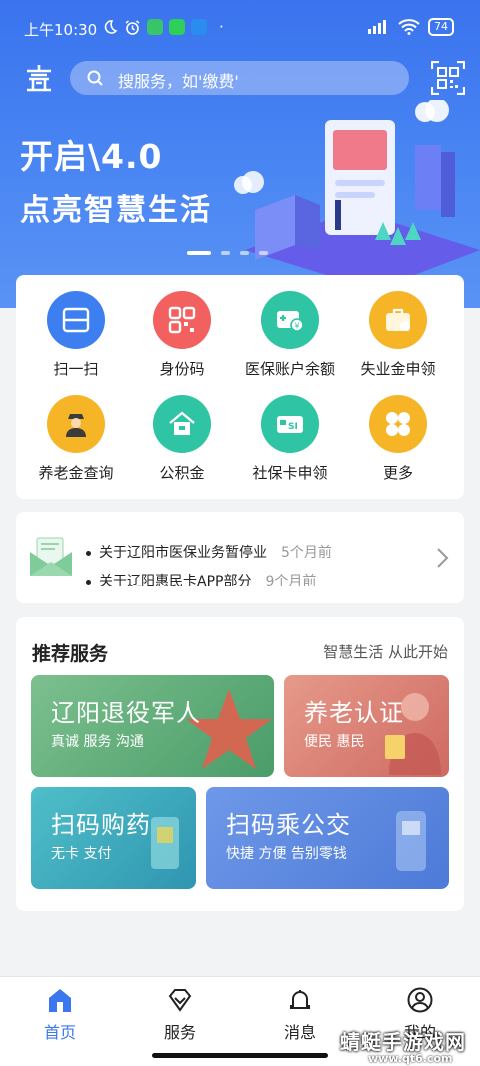  I want to click on more-circle, so click(398, 424).